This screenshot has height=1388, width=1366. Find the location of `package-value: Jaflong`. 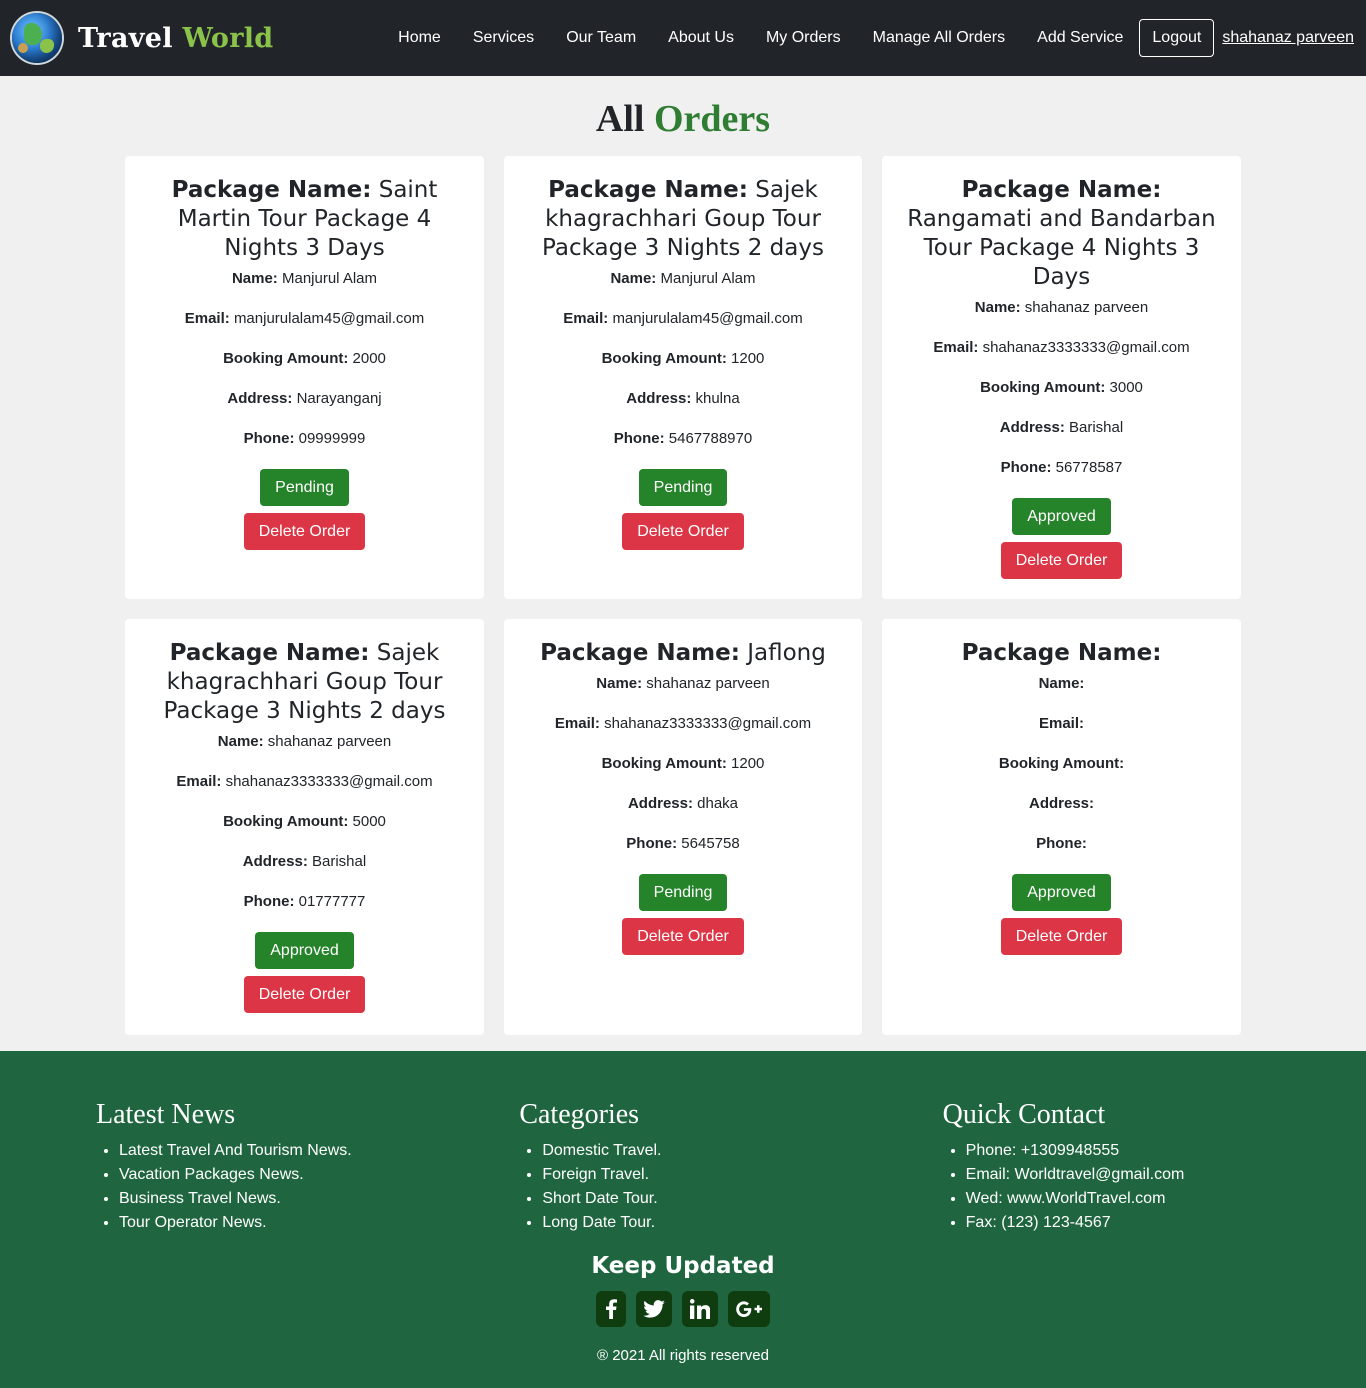

package-value: Jaflong is located at coordinates (786, 653).